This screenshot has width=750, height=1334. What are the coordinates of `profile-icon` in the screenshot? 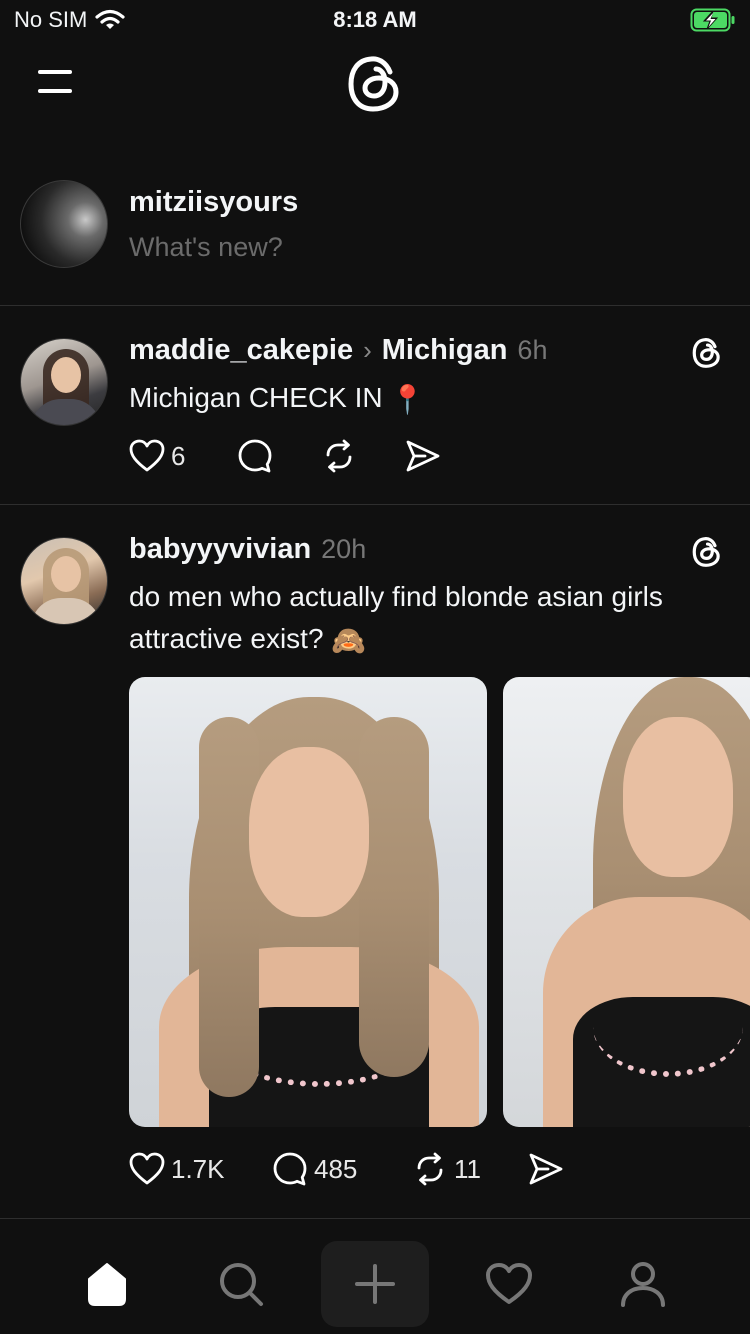 It's located at (643, 1284).